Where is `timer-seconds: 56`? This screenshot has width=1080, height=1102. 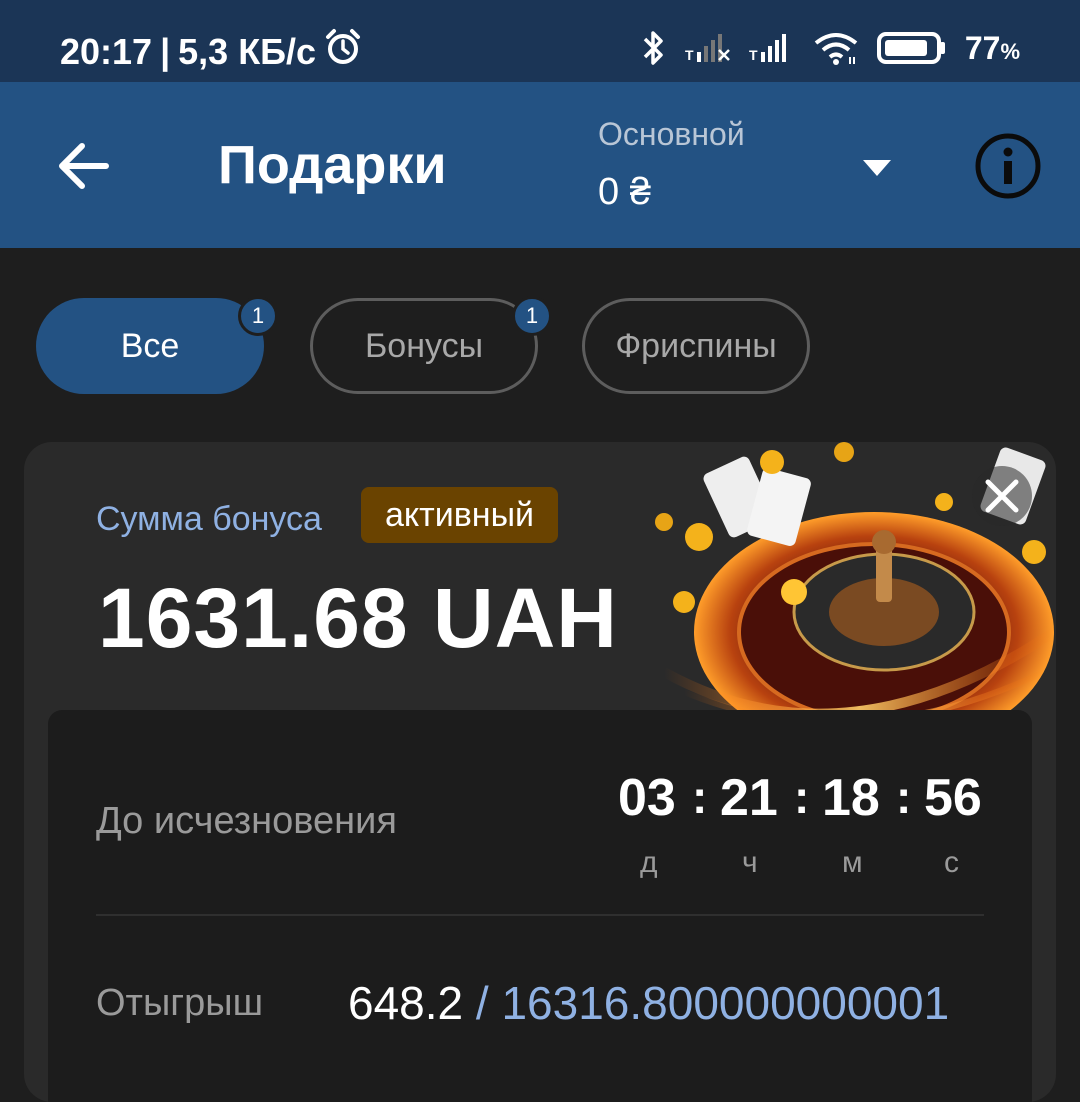 timer-seconds: 56 is located at coordinates (953, 798).